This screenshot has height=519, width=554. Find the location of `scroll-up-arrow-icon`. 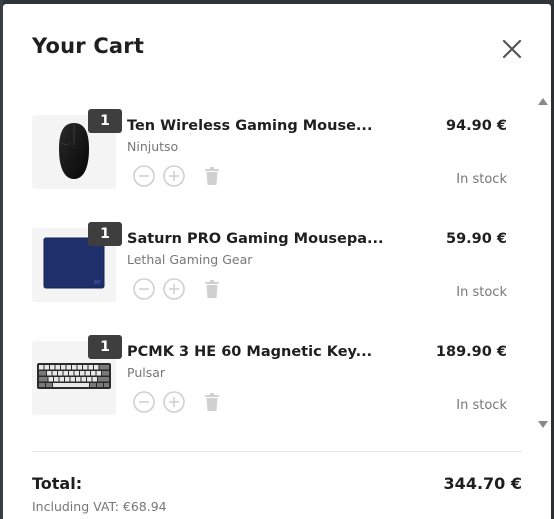

scroll-up-arrow-icon is located at coordinates (543, 101).